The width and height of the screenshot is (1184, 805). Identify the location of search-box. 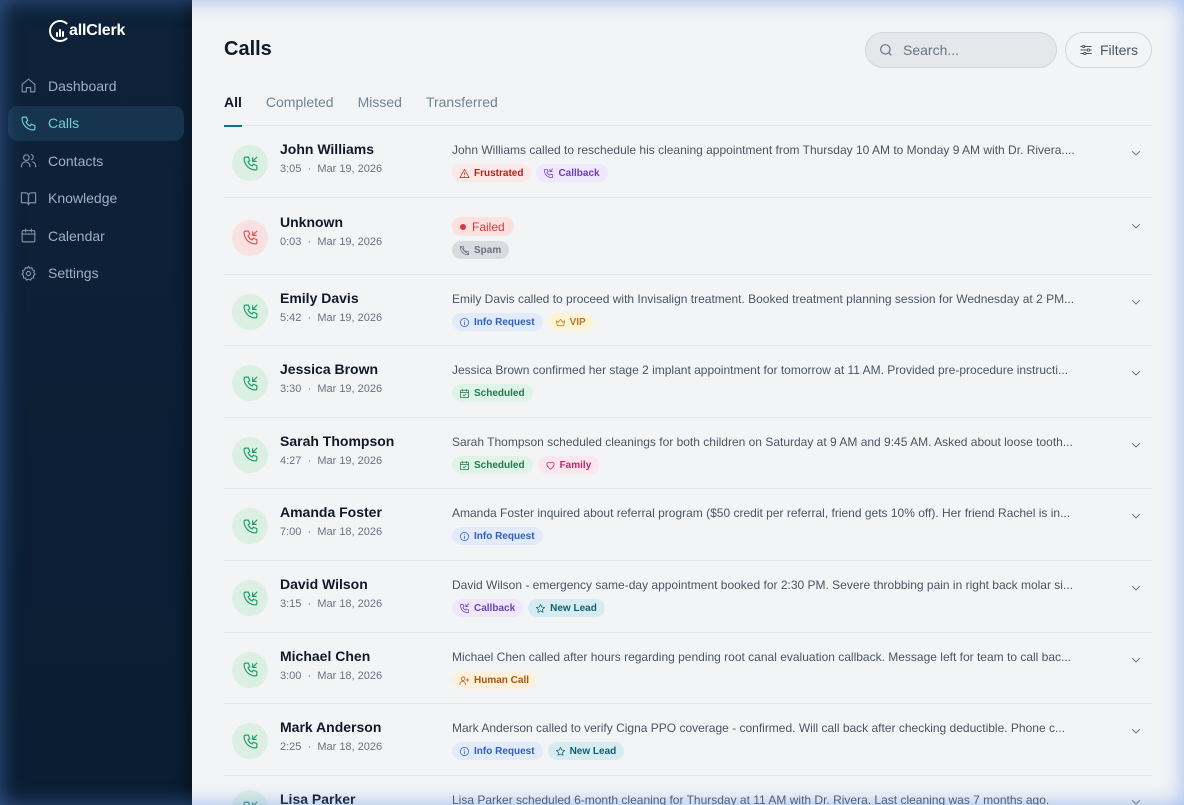
(961, 50).